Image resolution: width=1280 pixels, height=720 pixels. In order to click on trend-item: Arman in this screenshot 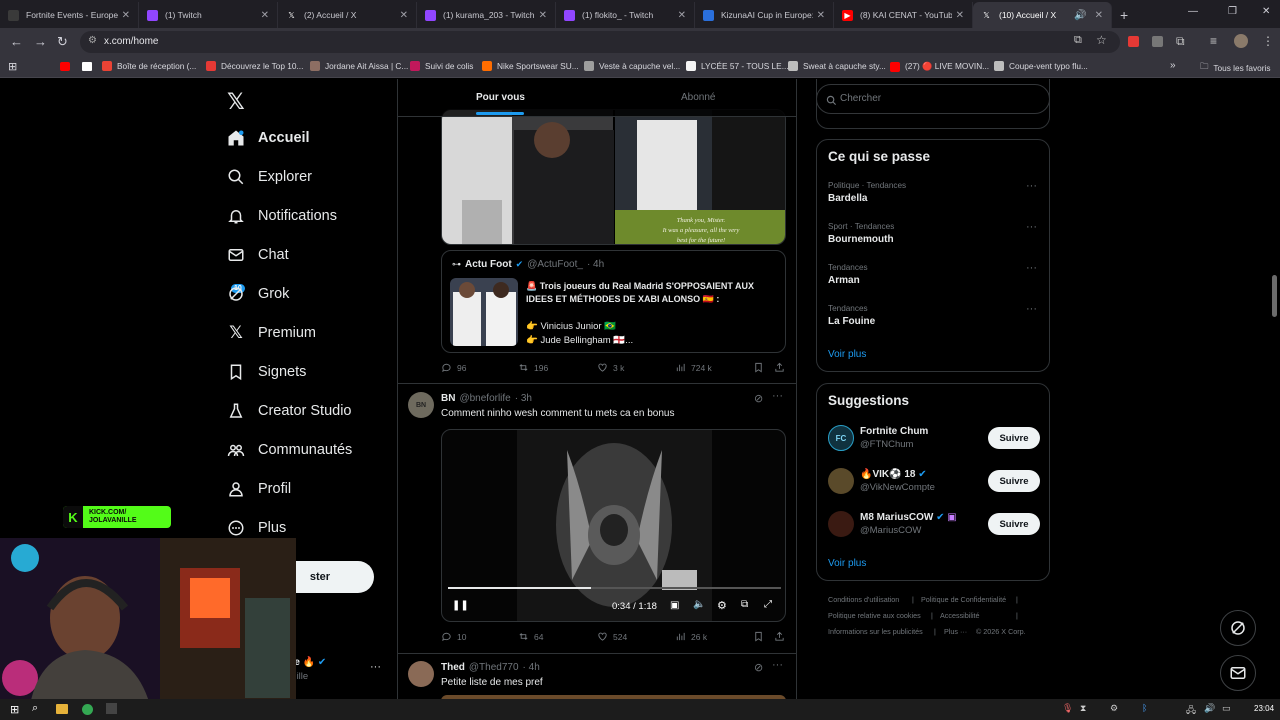, I will do `click(844, 280)`.